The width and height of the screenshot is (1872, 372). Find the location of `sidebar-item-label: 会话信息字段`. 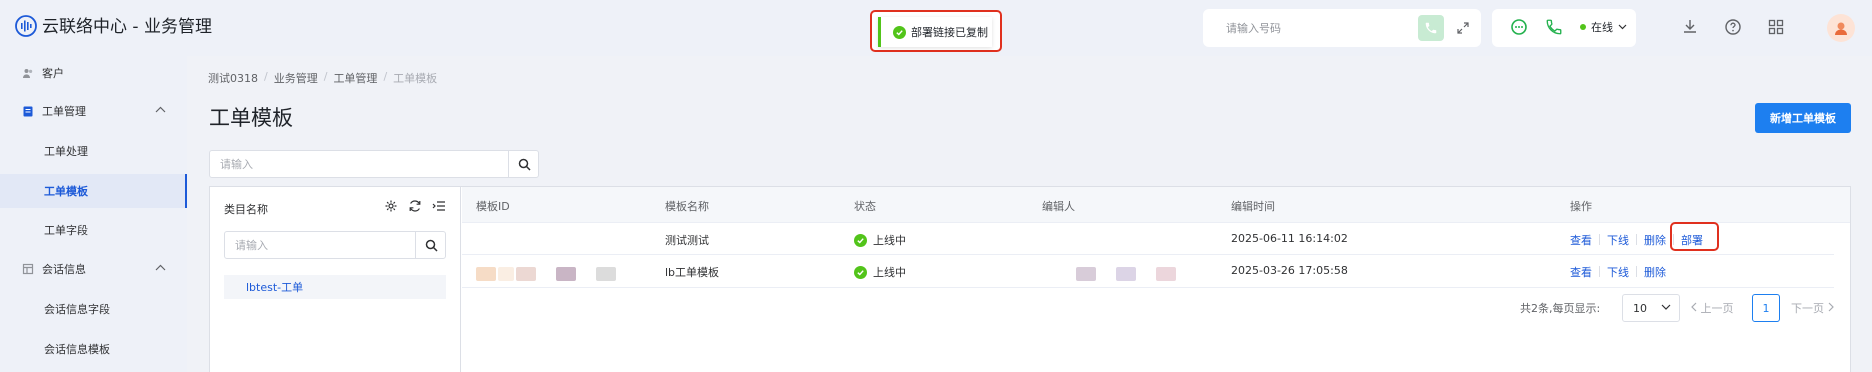

sidebar-item-label: 会话信息字段 is located at coordinates (77, 309).